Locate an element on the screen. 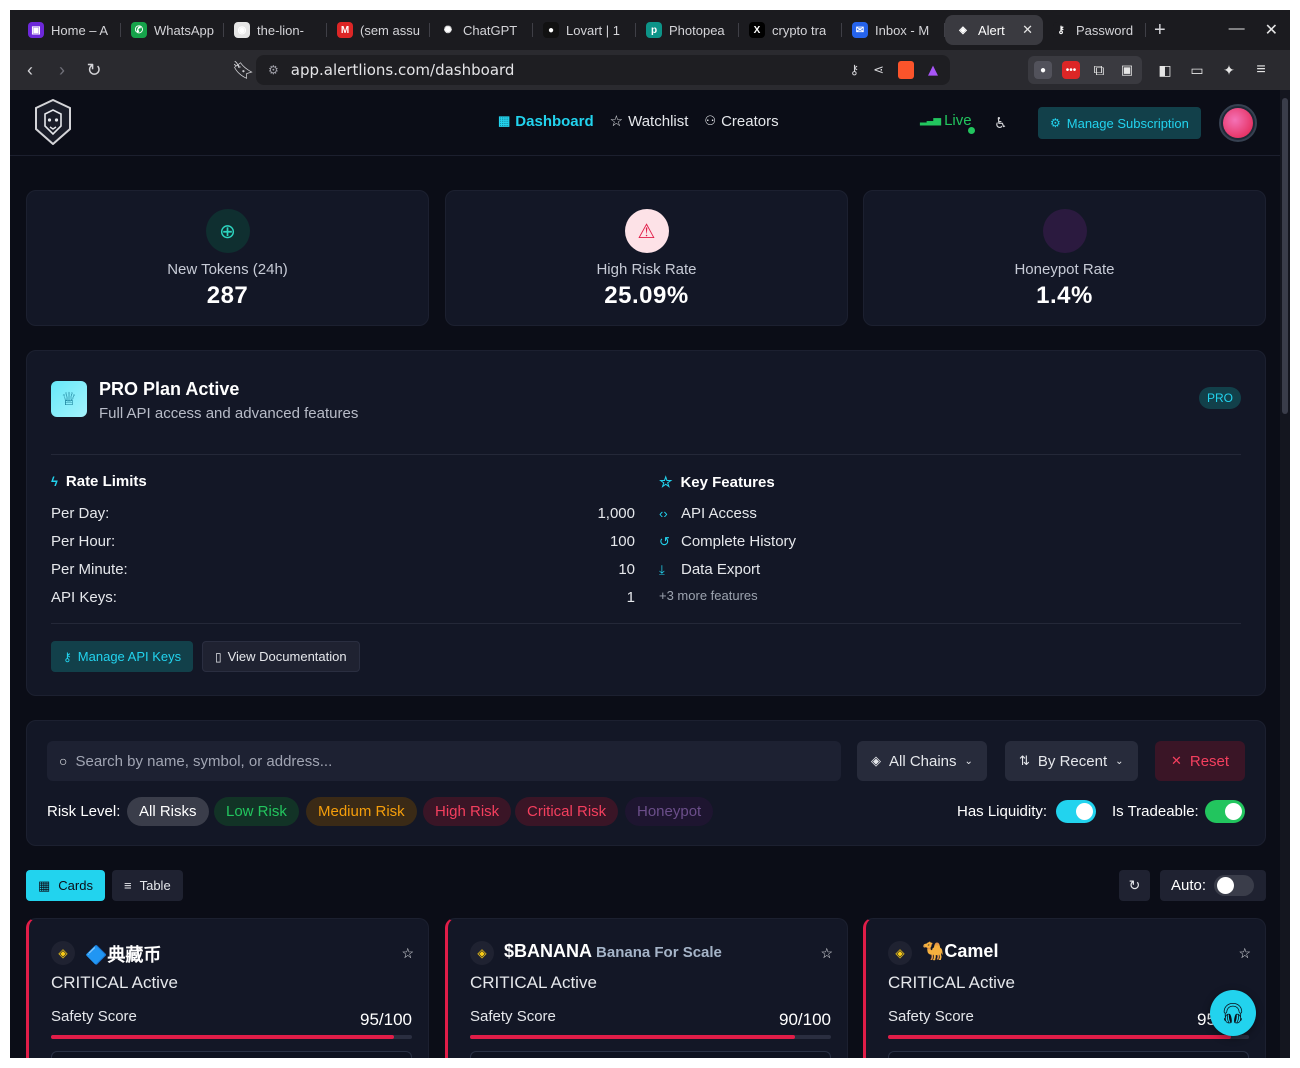 This screenshot has height=1068, width=1300. accessibility-icon: ♿︎ is located at coordinates (1000, 123).